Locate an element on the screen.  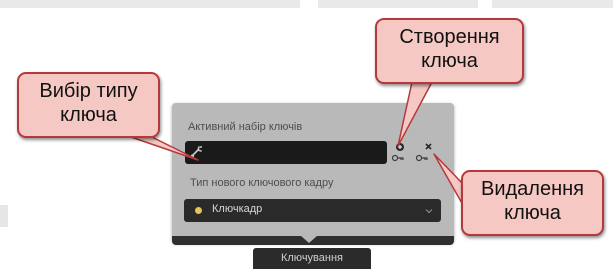
keyframe-dot-icon is located at coordinates (198, 210).